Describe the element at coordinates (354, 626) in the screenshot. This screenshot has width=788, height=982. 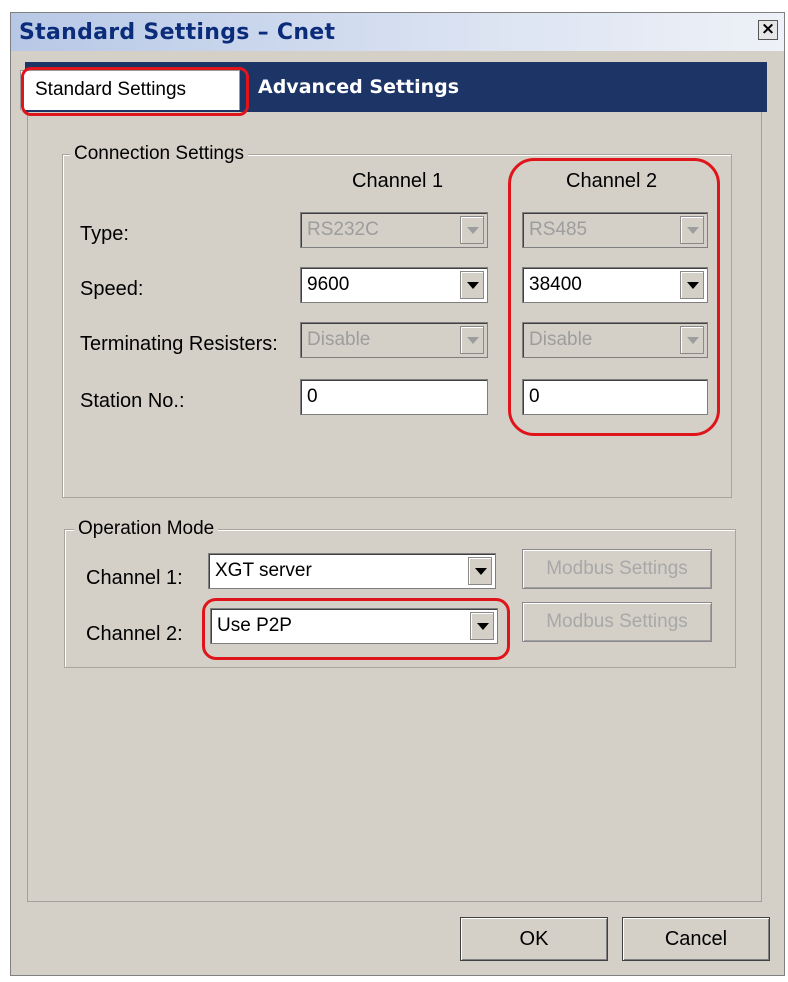
I see `op-channel-2-mode-select: Use P2P` at that location.